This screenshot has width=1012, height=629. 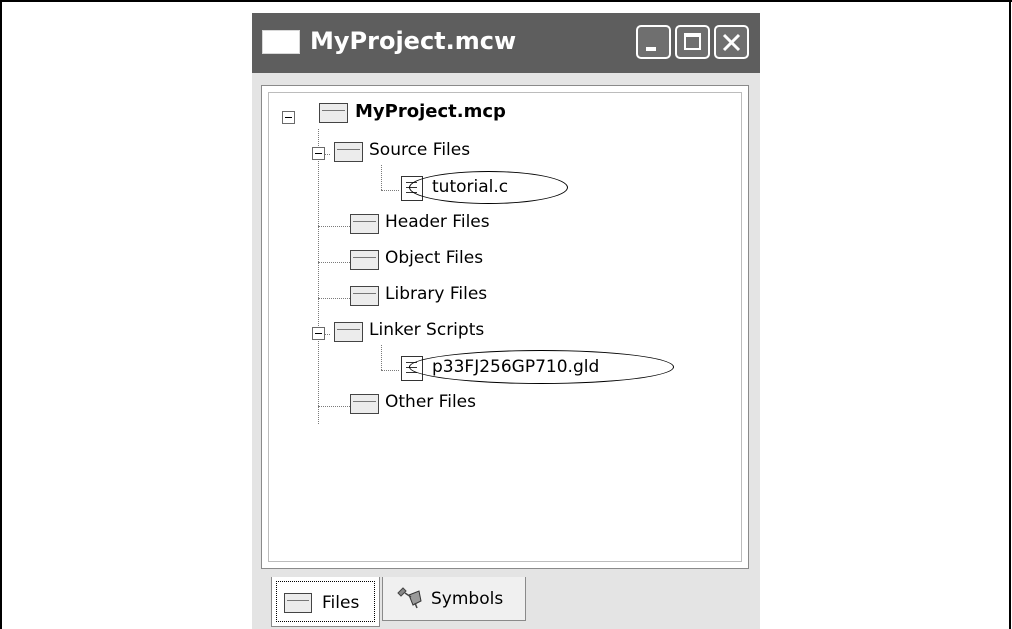 I want to click on tree-item-header-files: Header Files, so click(x=437, y=222).